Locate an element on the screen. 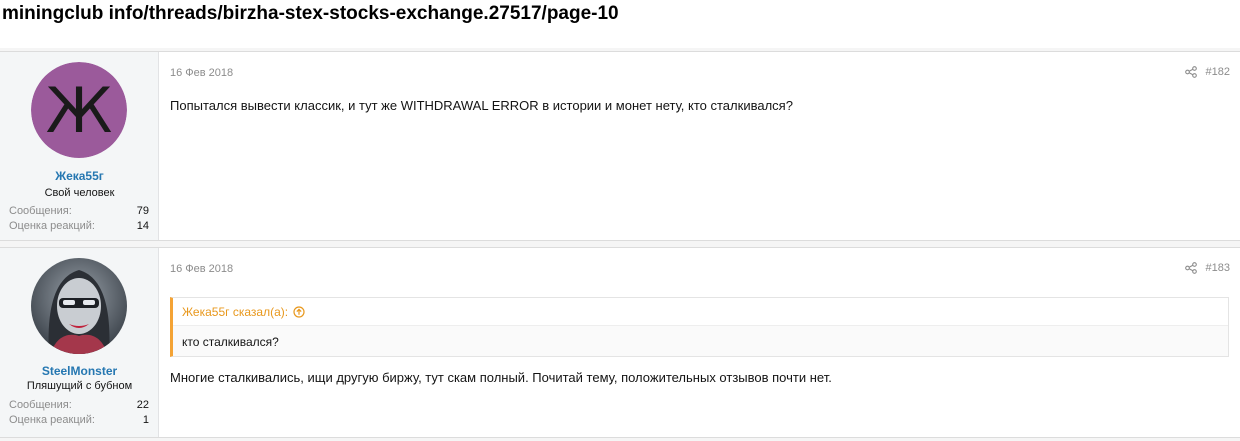 The image size is (1240, 441). quote-header: Жека55г сказал(а): is located at coordinates (700, 312).